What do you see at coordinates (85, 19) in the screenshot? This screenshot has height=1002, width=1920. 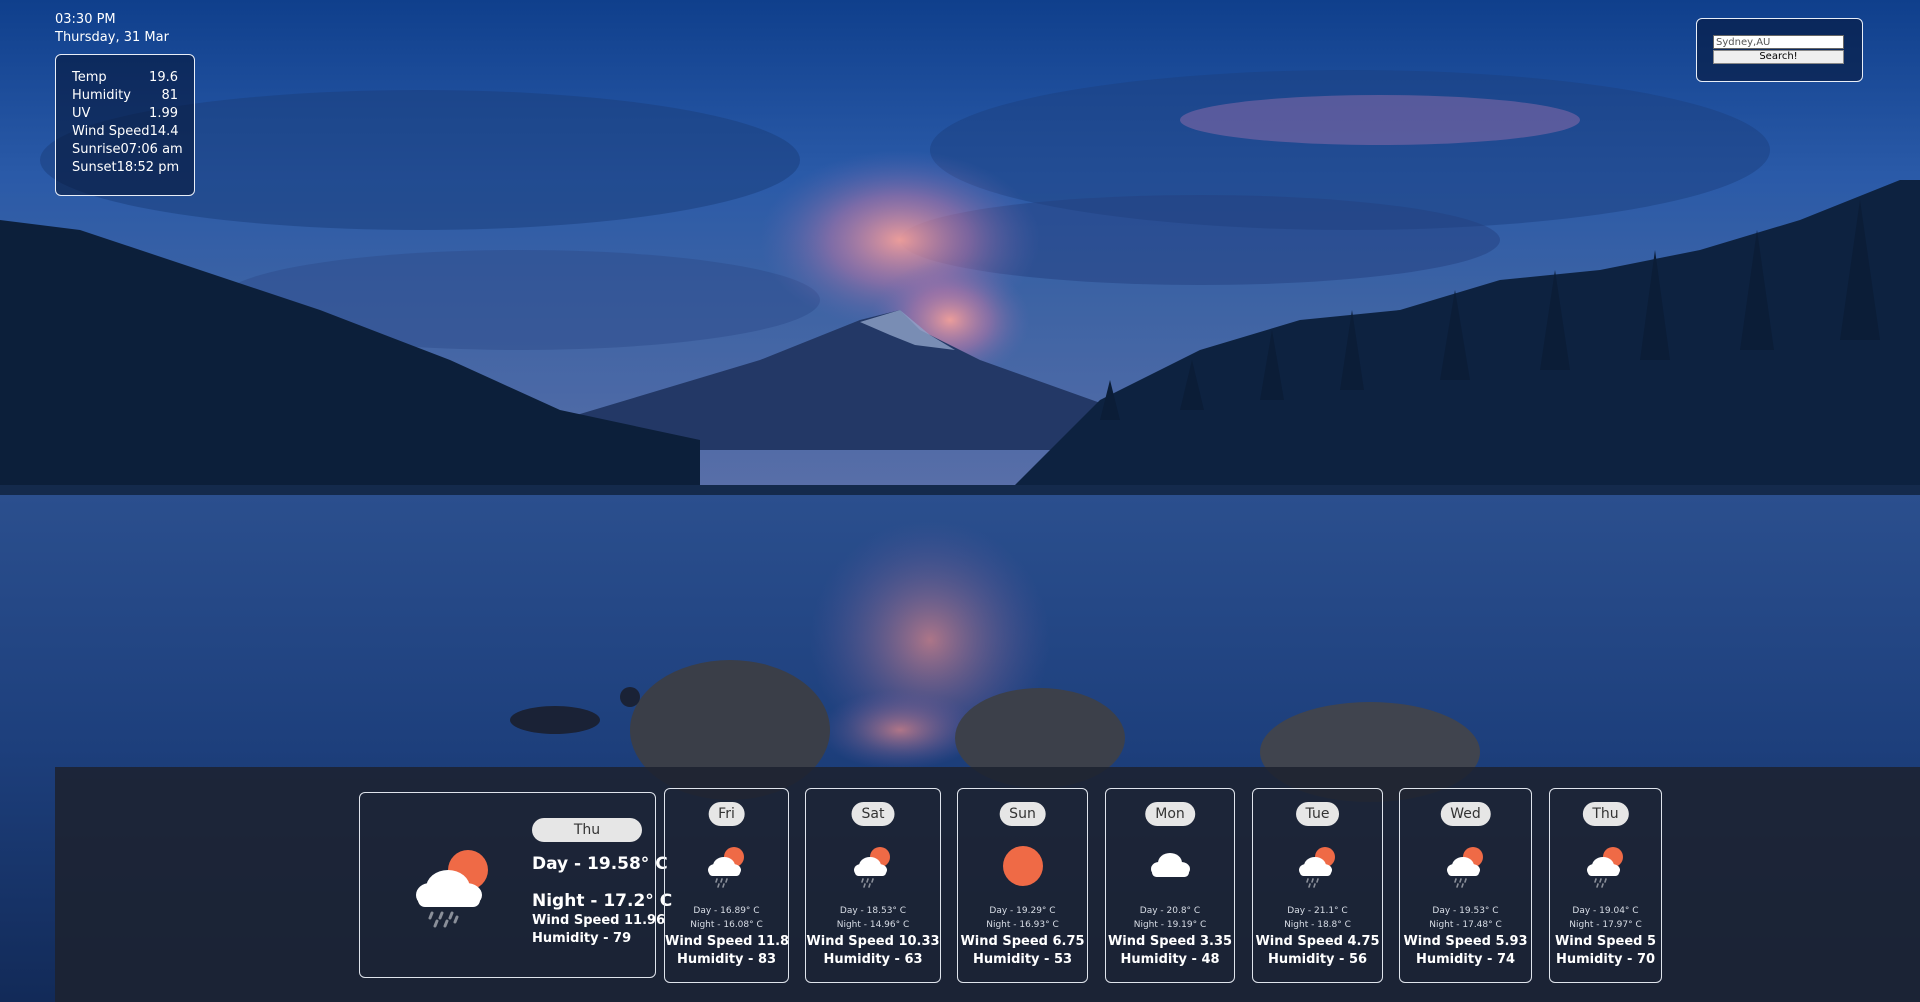 I see `current-time: 03:30 PM` at bounding box center [85, 19].